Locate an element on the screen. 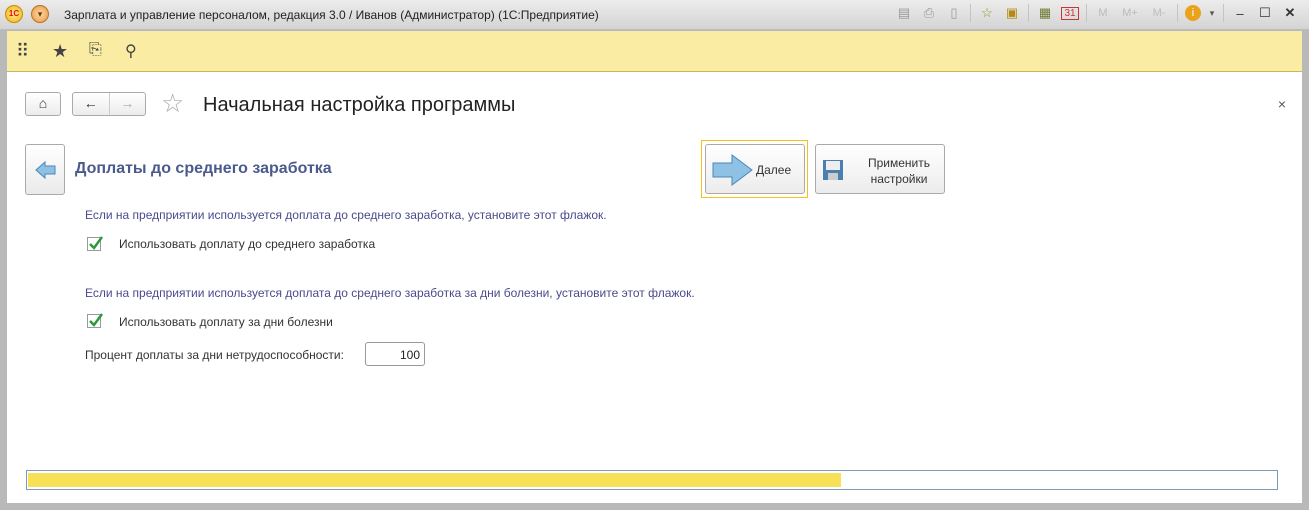 The width and height of the screenshot is (1309, 510). apply-settings-button: Применить настройки is located at coordinates (880, 169).